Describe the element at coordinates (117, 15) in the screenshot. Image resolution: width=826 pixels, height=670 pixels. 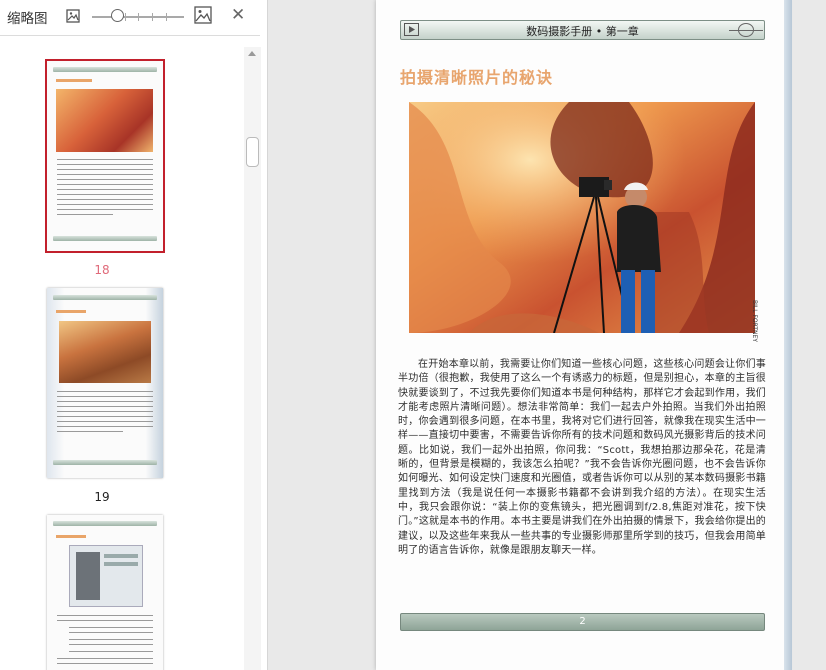
I see `zoom-slider-handle` at that location.